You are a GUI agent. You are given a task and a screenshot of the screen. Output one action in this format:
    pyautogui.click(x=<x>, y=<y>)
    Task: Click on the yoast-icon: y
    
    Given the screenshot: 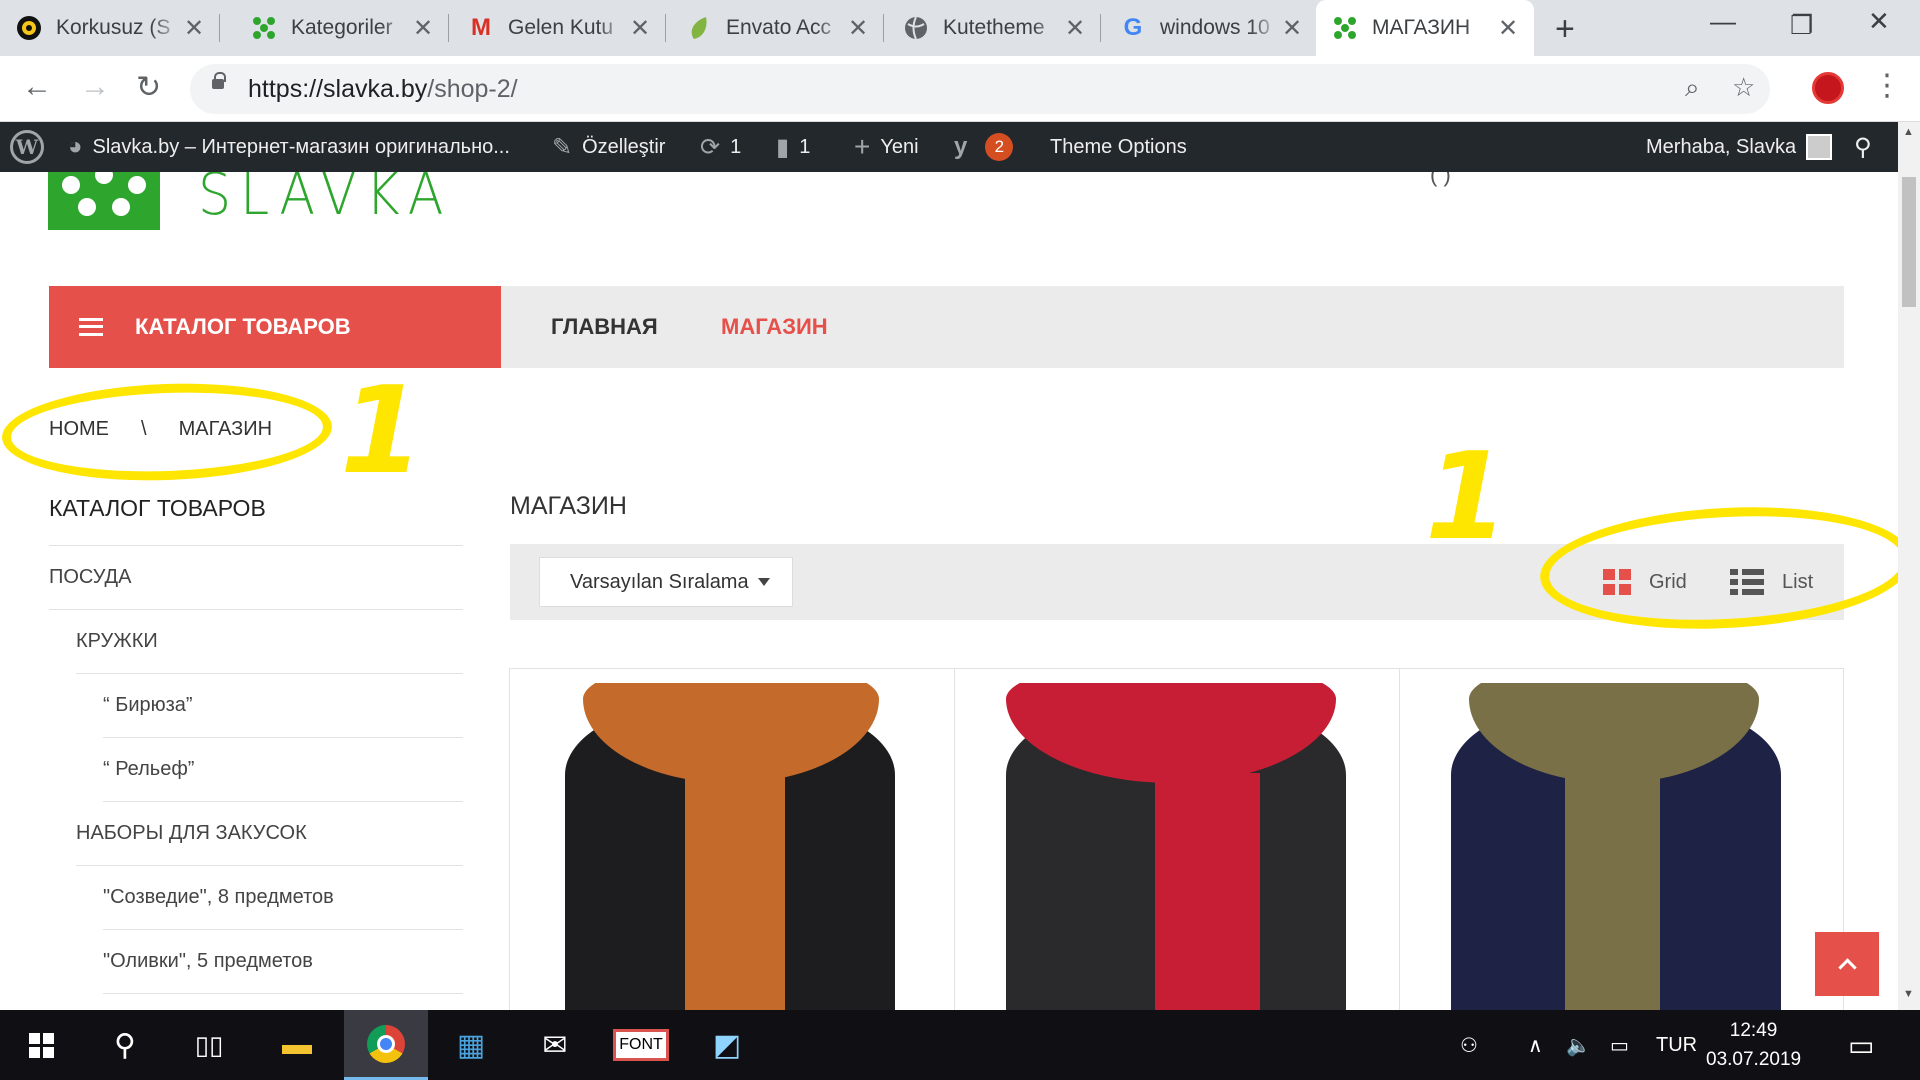 What is the action you would take?
    pyautogui.click(x=961, y=146)
    